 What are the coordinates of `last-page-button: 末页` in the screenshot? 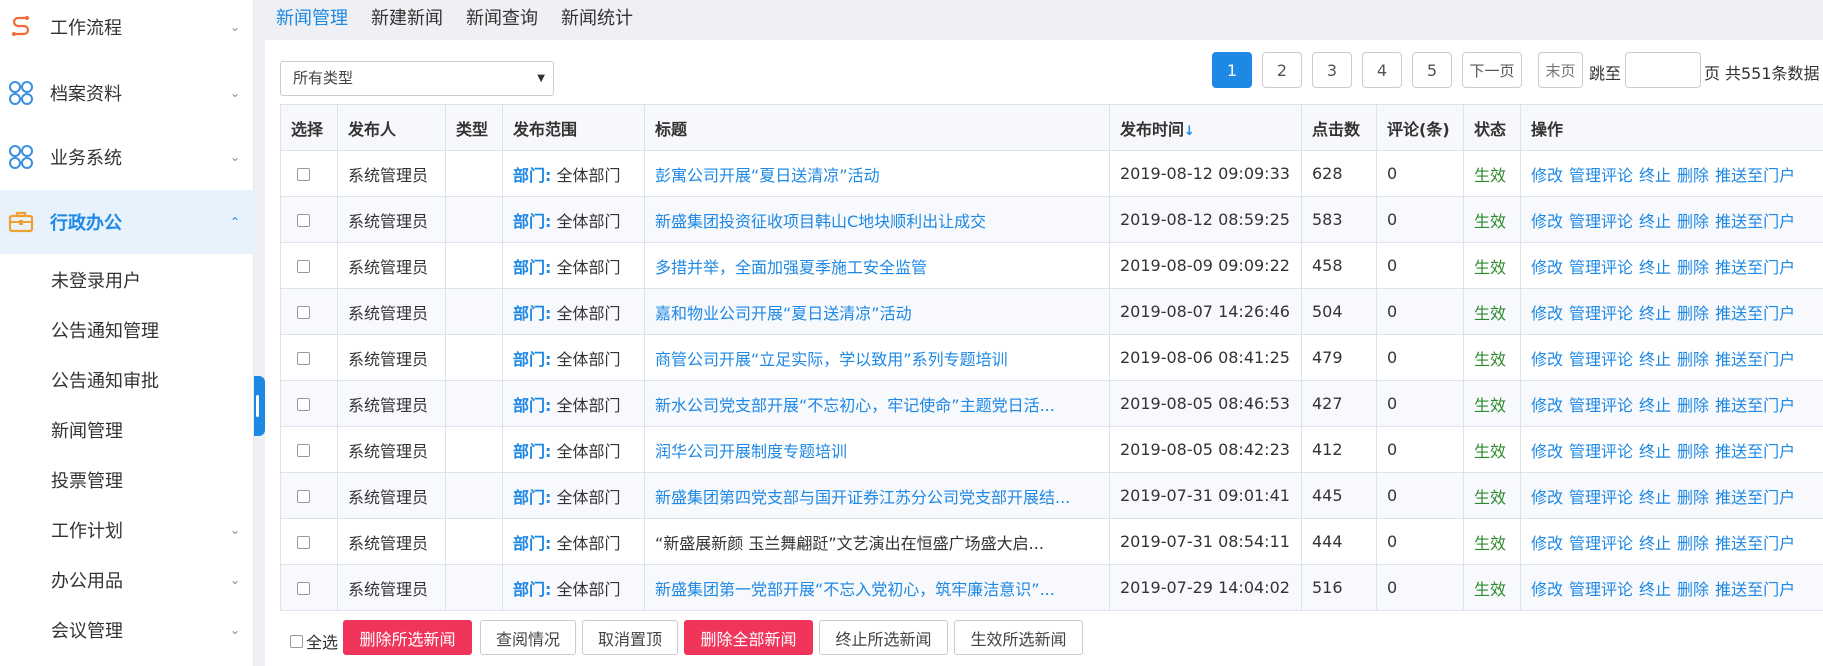 It's located at (1560, 70).